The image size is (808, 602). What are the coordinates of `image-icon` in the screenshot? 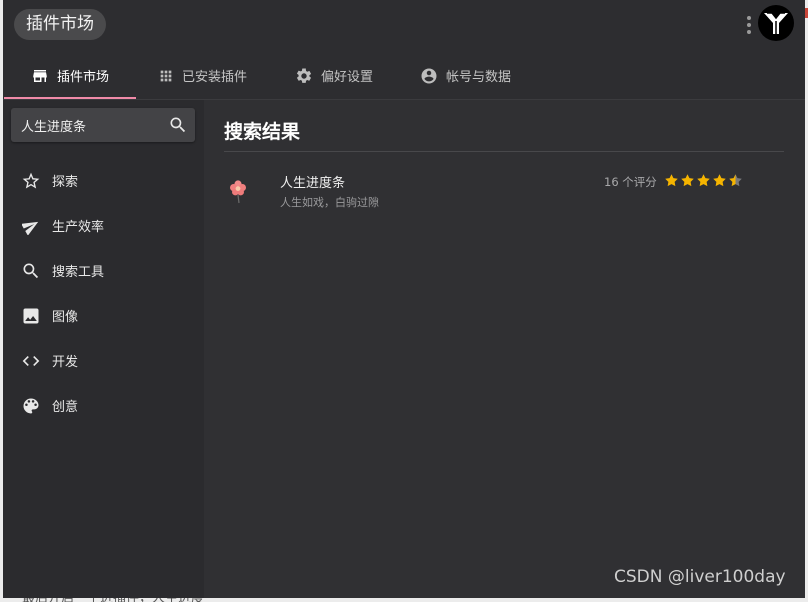 It's located at (31, 316).